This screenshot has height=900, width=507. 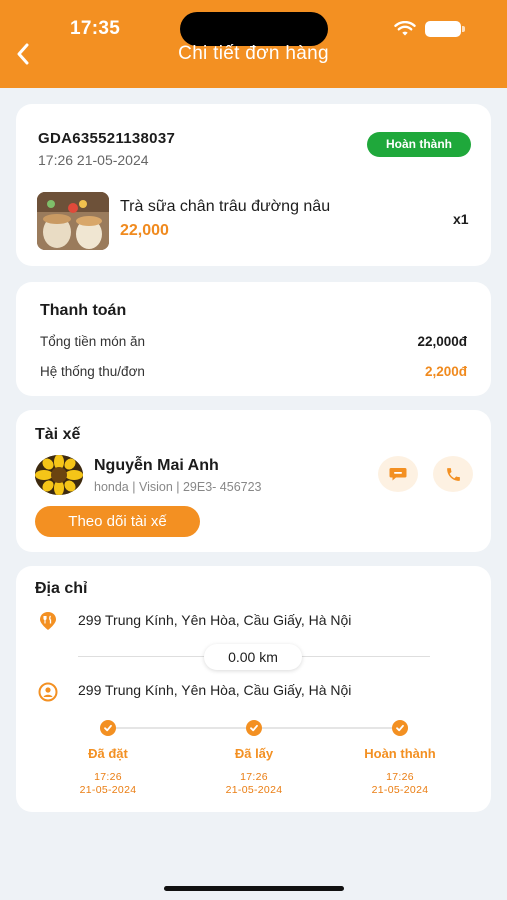 What do you see at coordinates (463, 29) in the screenshot?
I see `battery-tip-icon` at bounding box center [463, 29].